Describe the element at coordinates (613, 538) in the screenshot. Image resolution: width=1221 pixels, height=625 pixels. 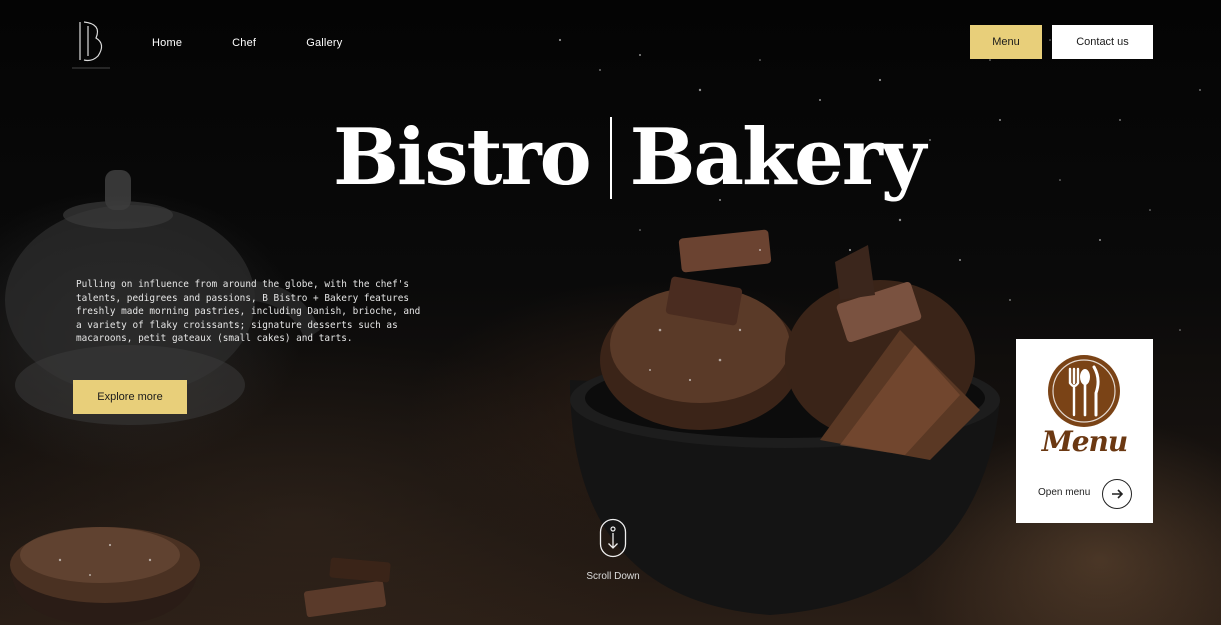
I see `scroll-down-icon` at that location.